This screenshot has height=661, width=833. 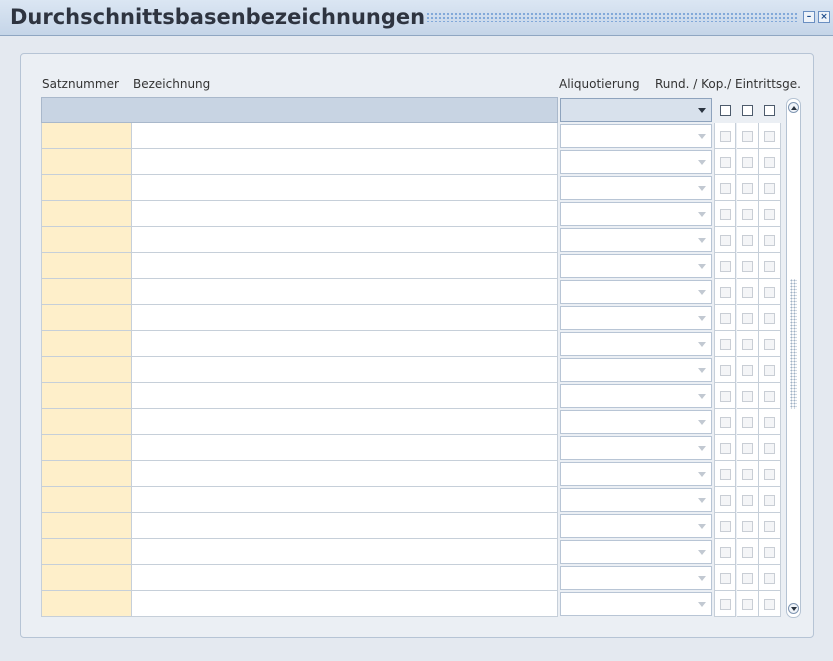 What do you see at coordinates (747, 110) in the screenshot?
I see `filter-kop-checkbox` at bounding box center [747, 110].